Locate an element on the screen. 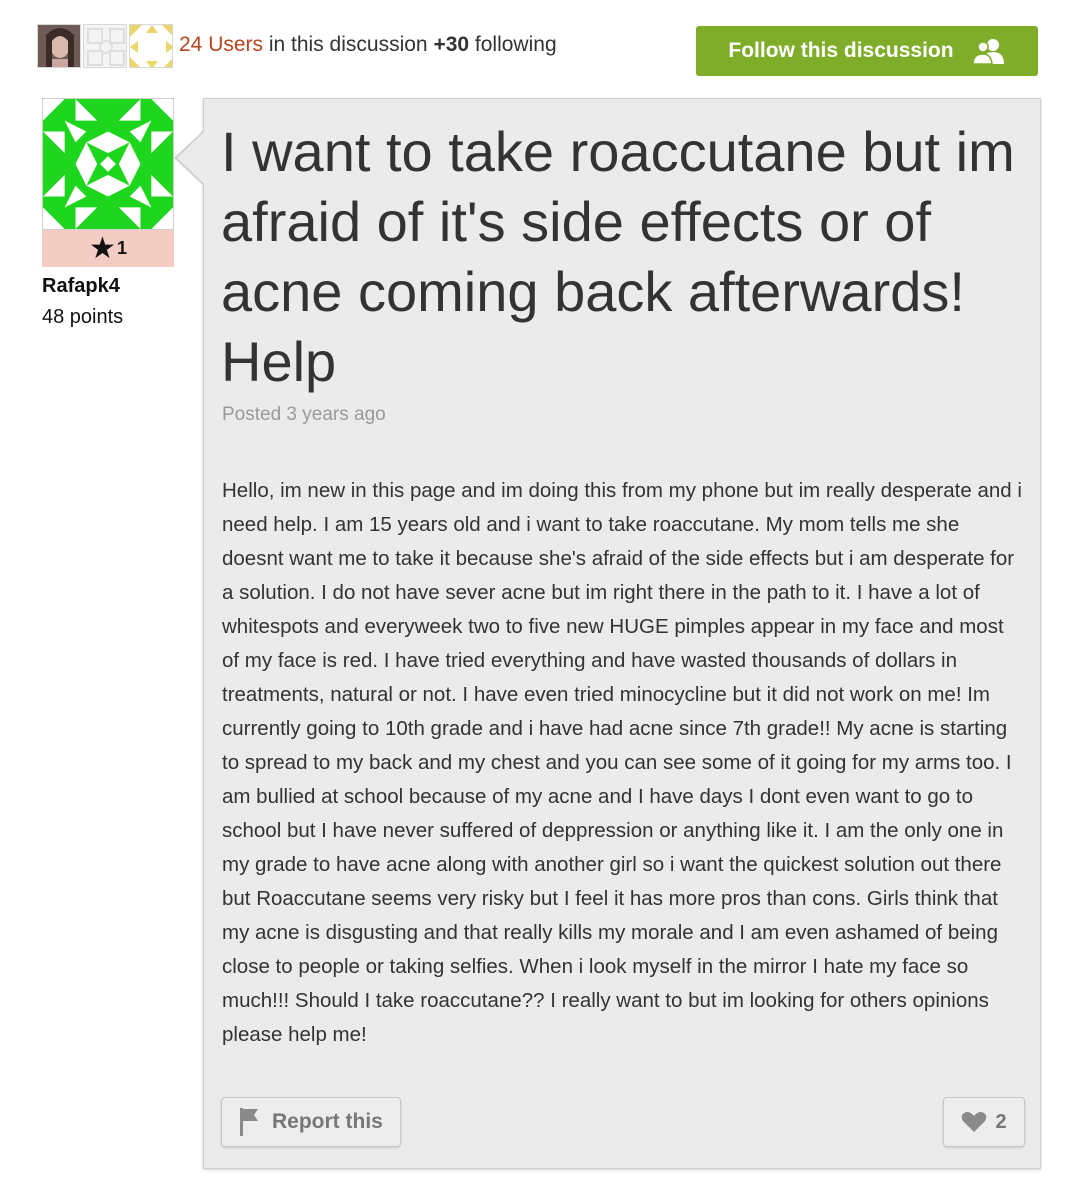  post-timestamp: Posted 3 years ago is located at coordinates (304, 414).